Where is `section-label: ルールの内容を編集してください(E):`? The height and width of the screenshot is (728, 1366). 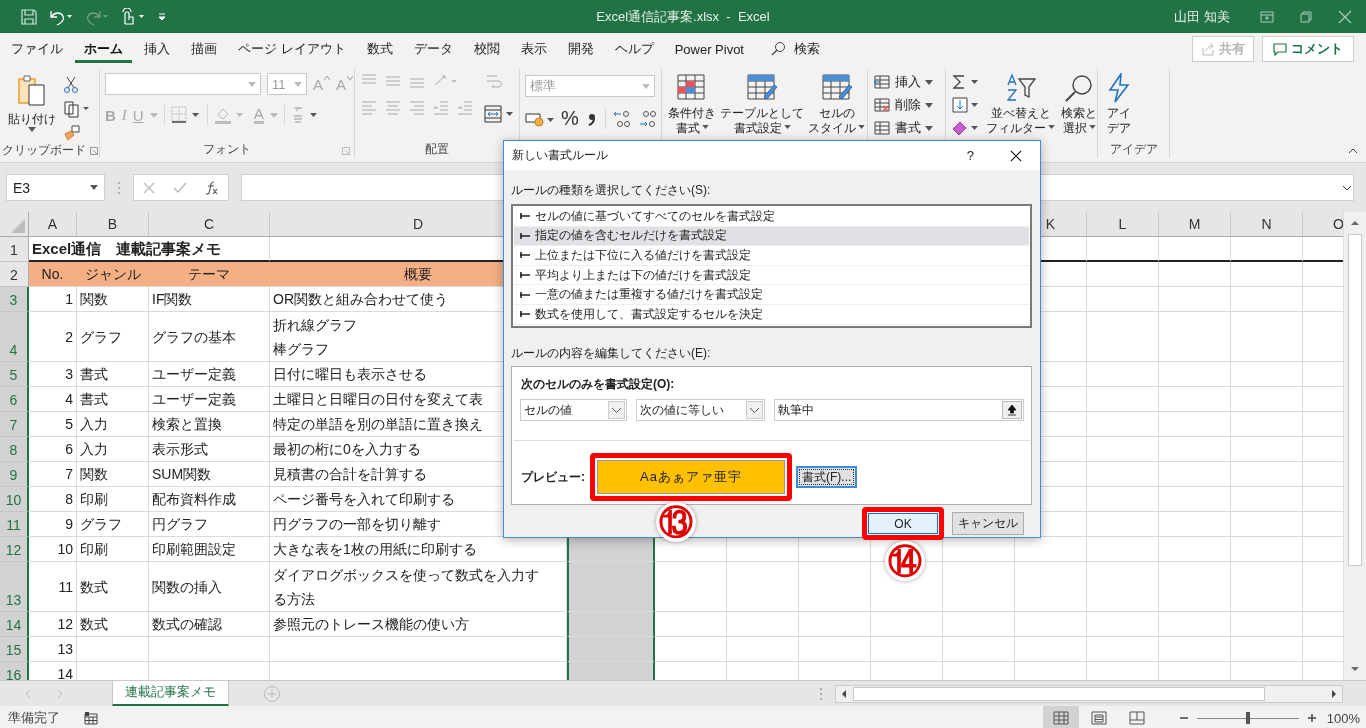
section-label: ルールの内容を編集してください(E): is located at coordinates (611, 353).